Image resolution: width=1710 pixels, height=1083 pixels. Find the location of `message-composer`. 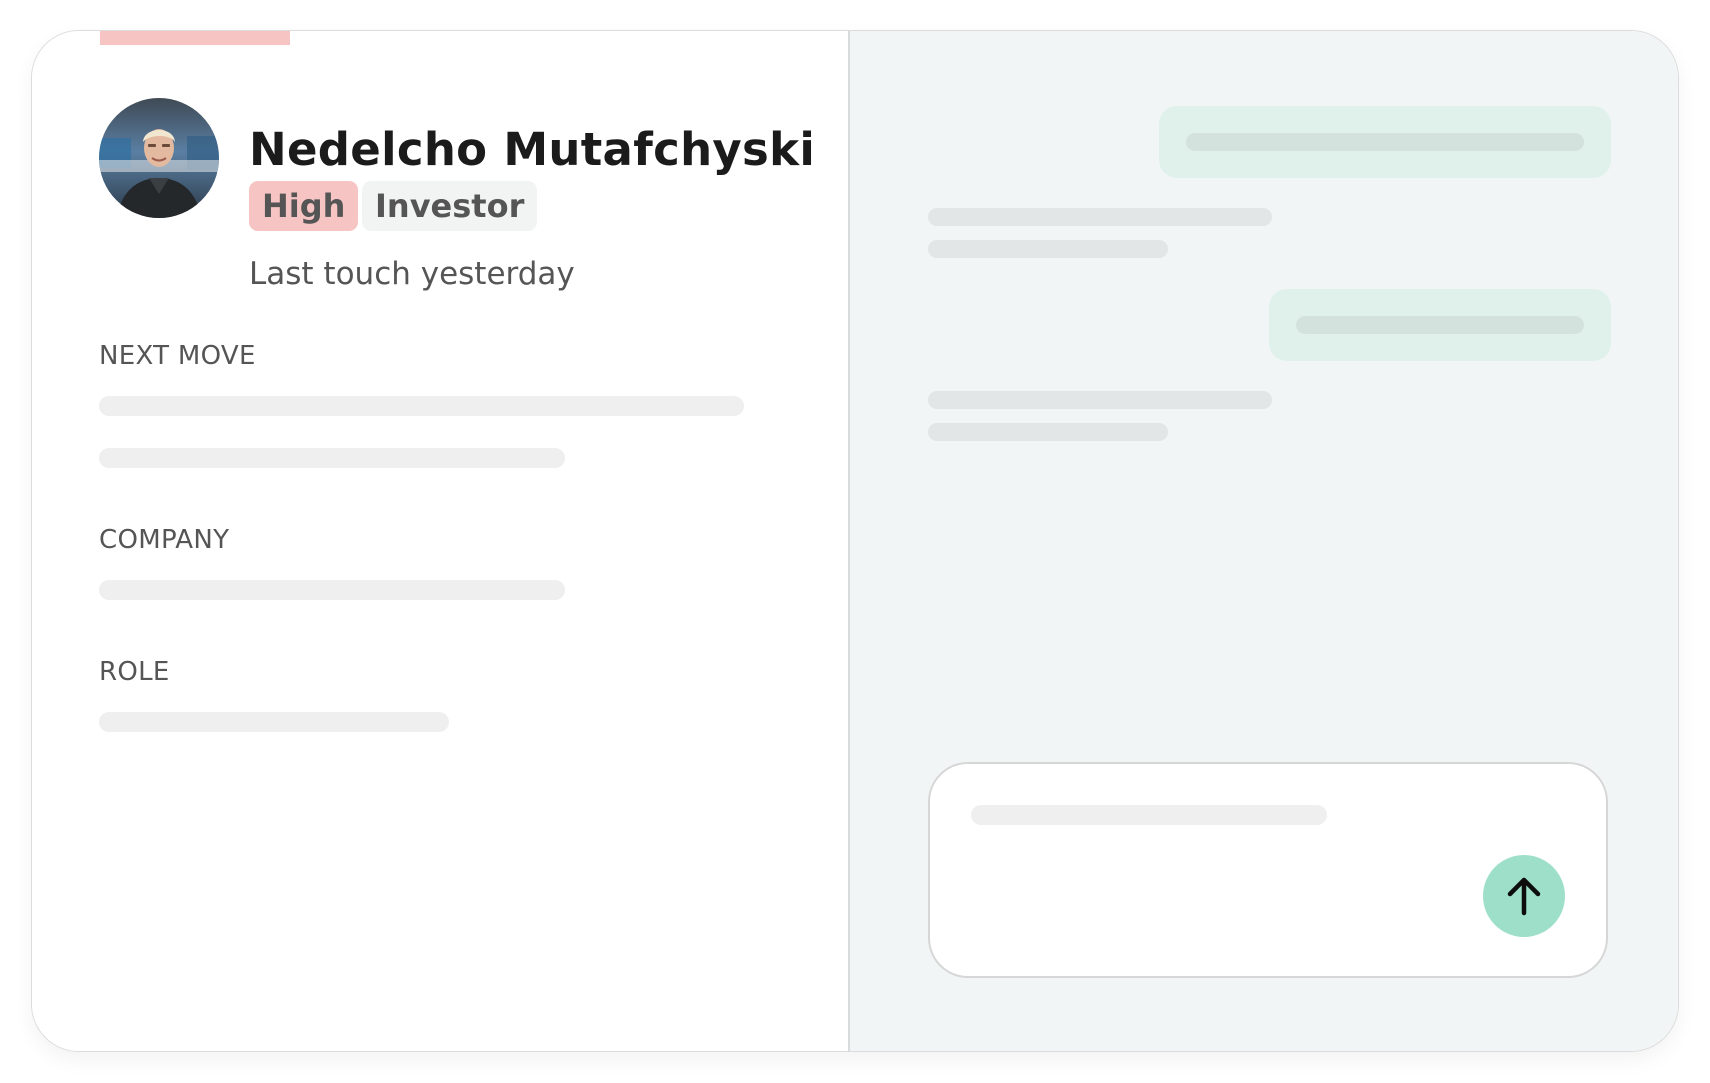

message-composer is located at coordinates (1268, 870).